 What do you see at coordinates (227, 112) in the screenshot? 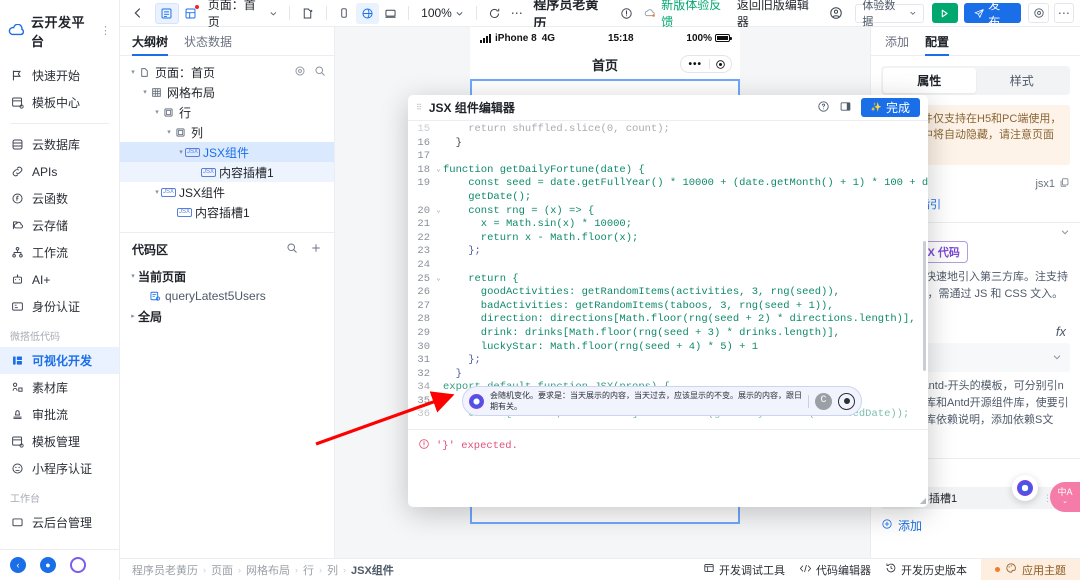
I see `tree-row-row: ▾ 行` at bounding box center [227, 112].